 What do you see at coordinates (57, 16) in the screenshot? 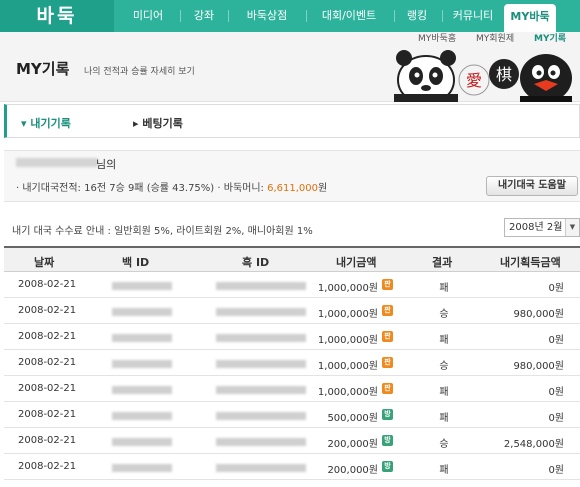
I see `site-logo: 바둑` at bounding box center [57, 16].